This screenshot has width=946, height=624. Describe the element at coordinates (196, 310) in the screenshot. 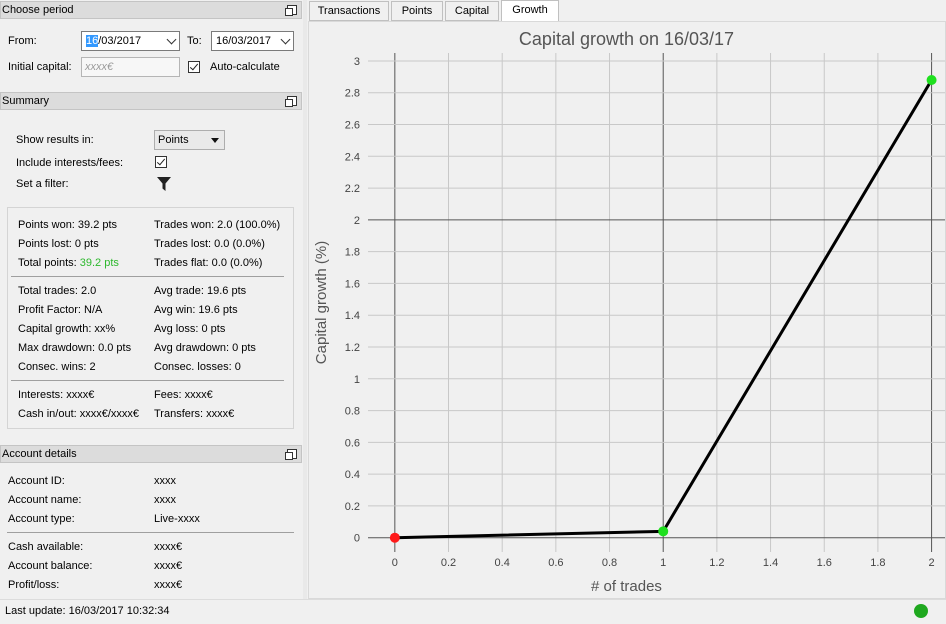

I see `avg-win: Avg win: 19.6 pts` at that location.